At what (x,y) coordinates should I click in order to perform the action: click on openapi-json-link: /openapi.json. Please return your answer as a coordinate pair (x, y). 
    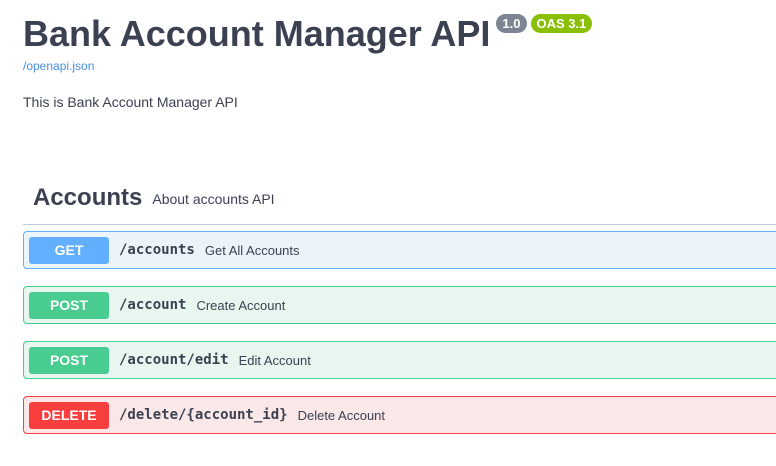
    Looking at the image, I should click on (58, 66).